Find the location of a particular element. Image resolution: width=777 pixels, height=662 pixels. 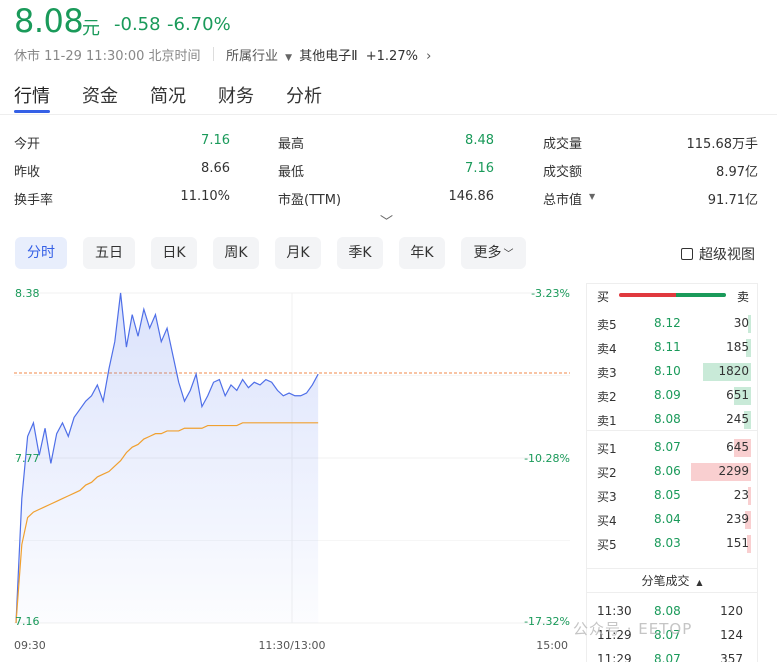

period-button: 更多 ﹀ is located at coordinates (493, 253).